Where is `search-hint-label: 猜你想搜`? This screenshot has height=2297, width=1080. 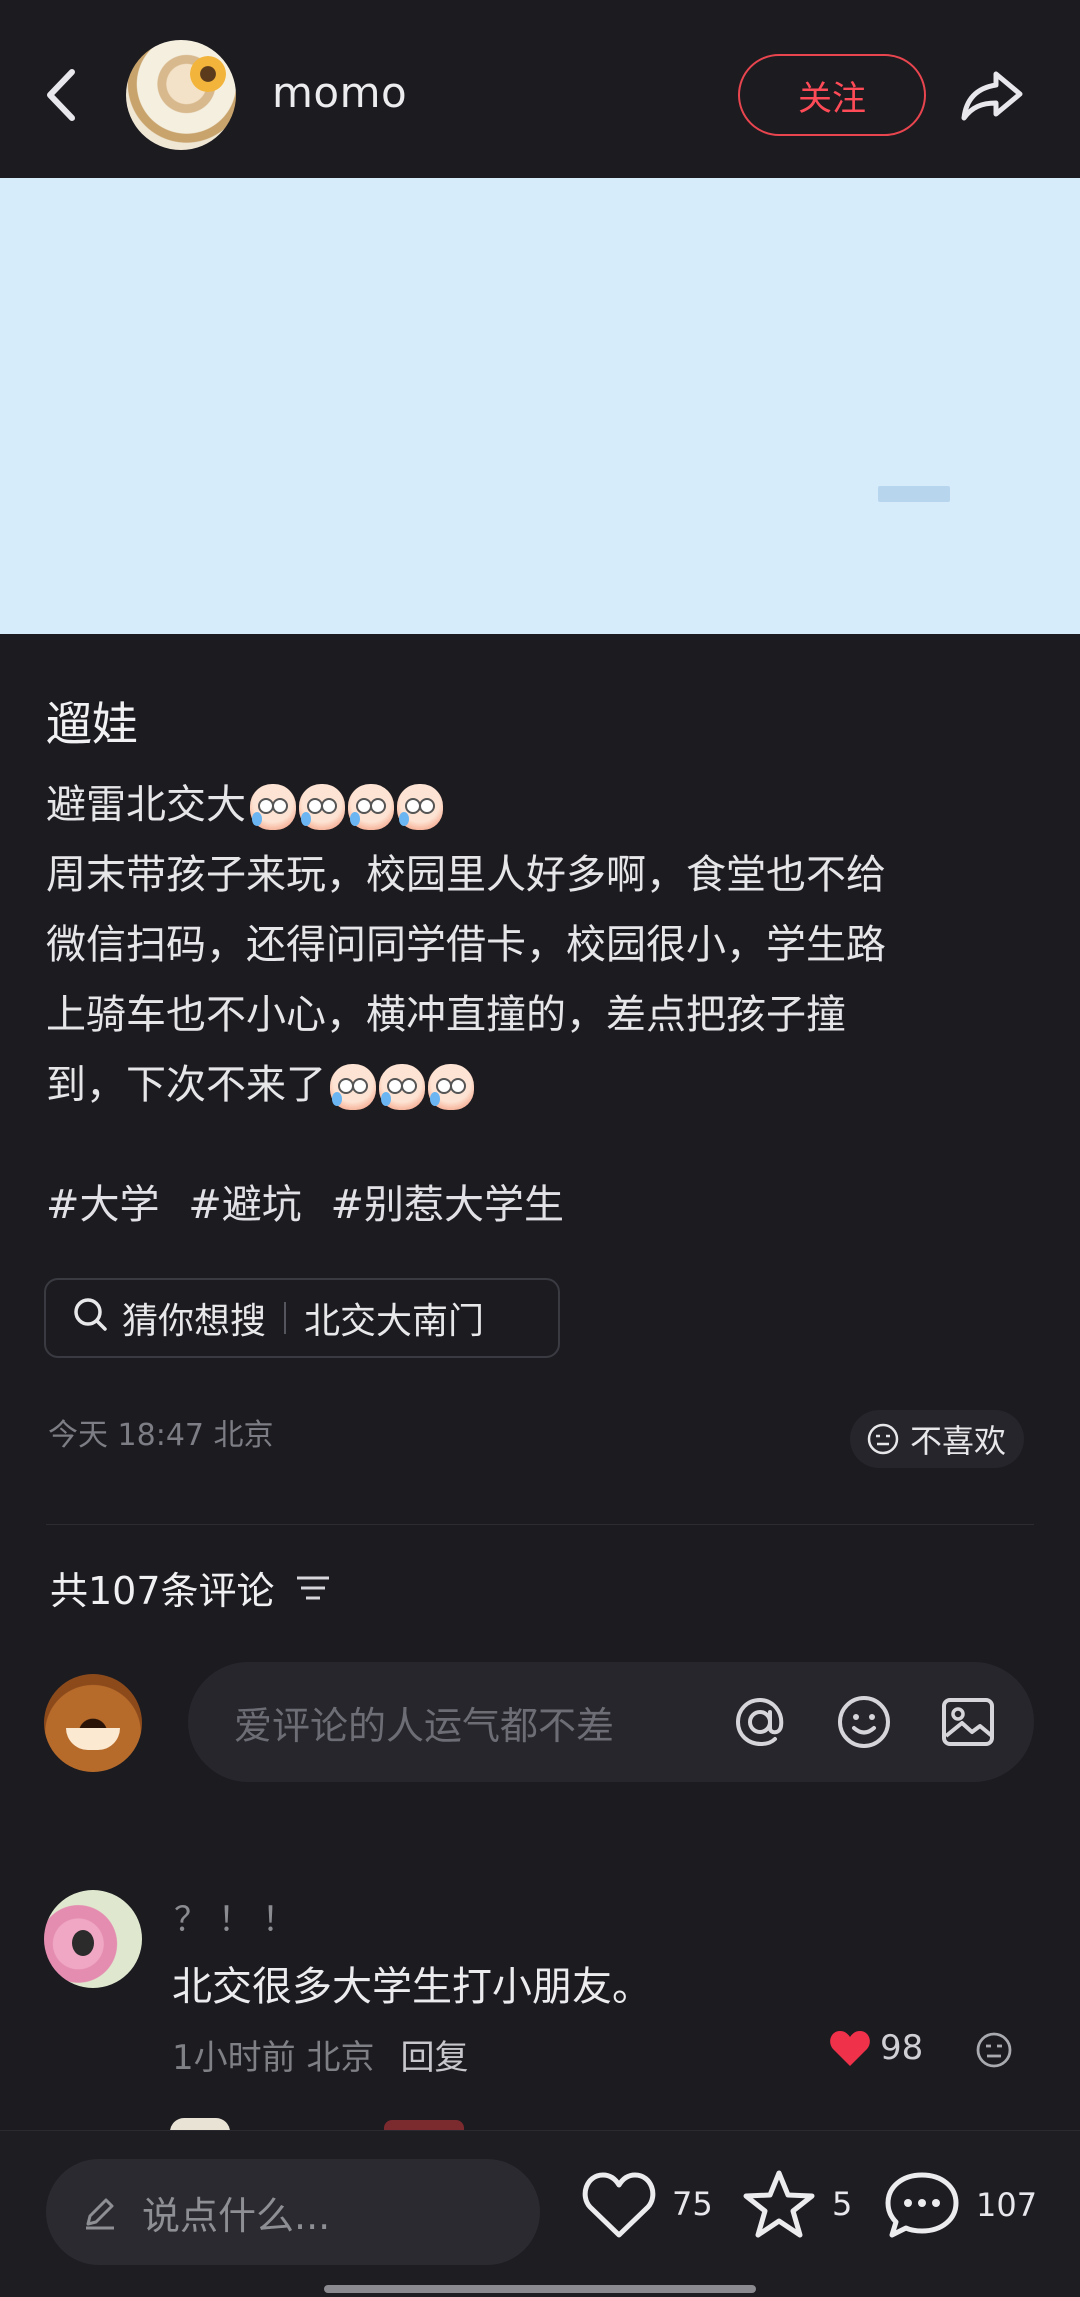
search-hint-label: 猜你想搜 is located at coordinates (194, 1321).